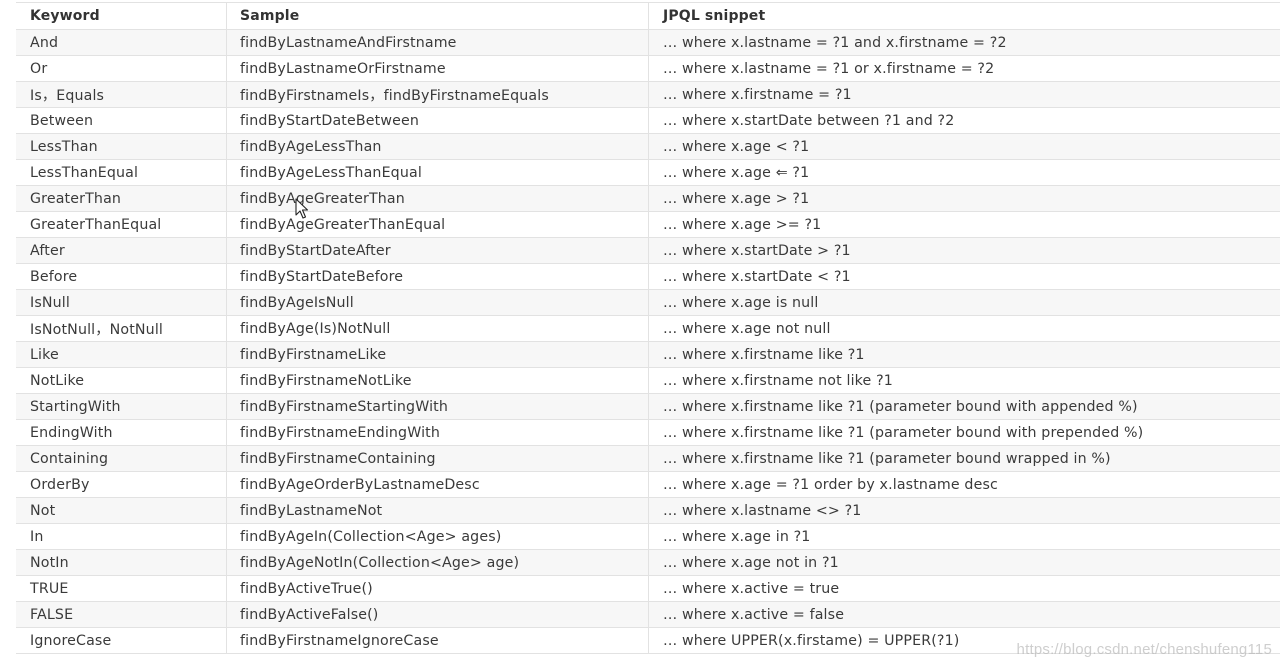  What do you see at coordinates (121, 250) in the screenshot?
I see `cell-keyword: After` at bounding box center [121, 250].